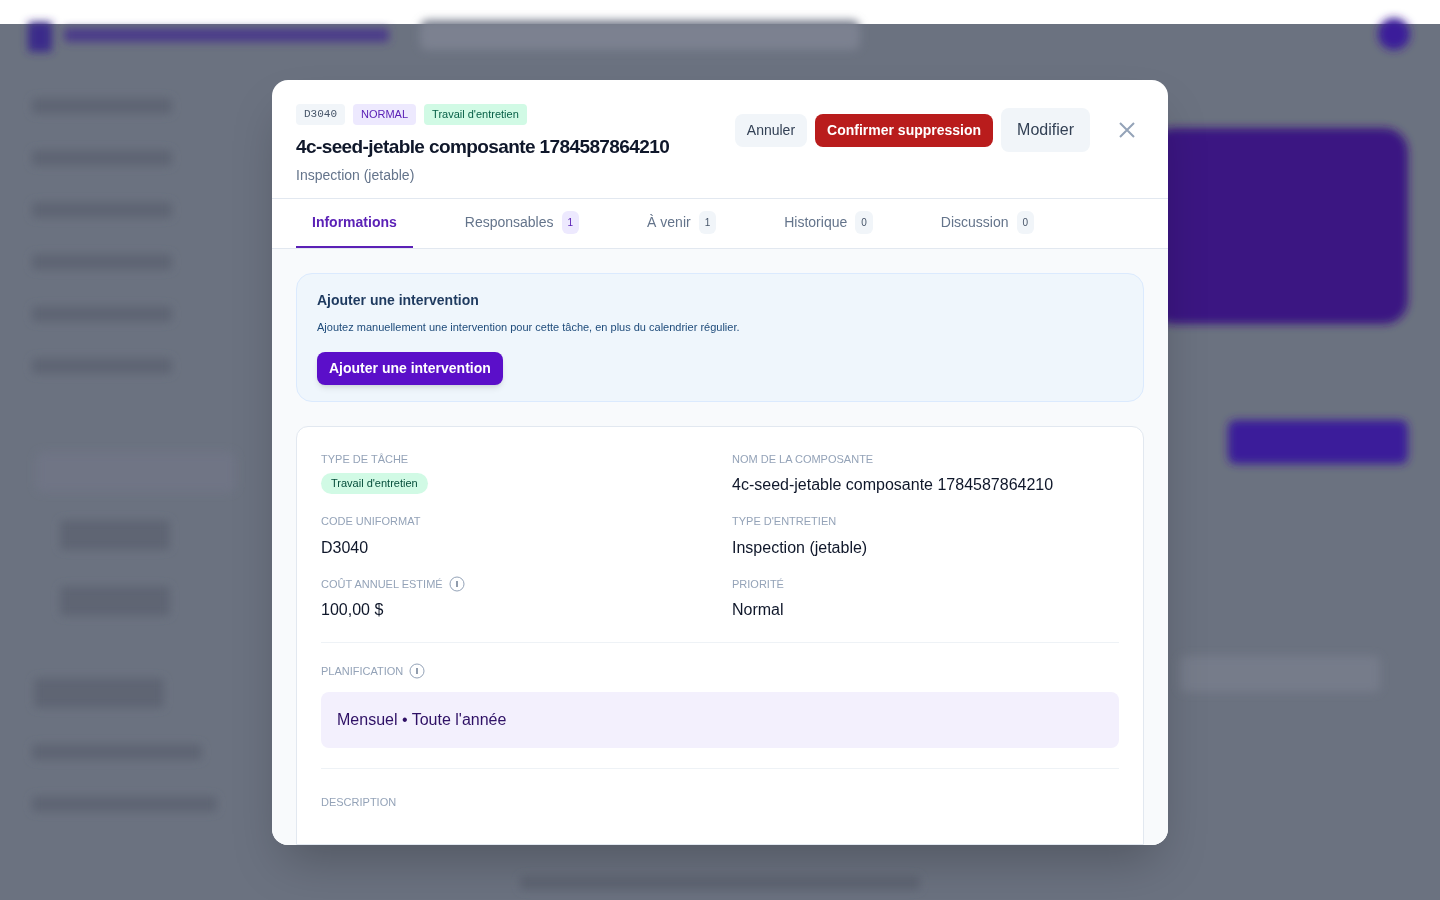 Image resolution: width=1440 pixels, height=900 pixels. Describe the element at coordinates (828, 223) in the screenshot. I see `tab: Historique 0` at that location.